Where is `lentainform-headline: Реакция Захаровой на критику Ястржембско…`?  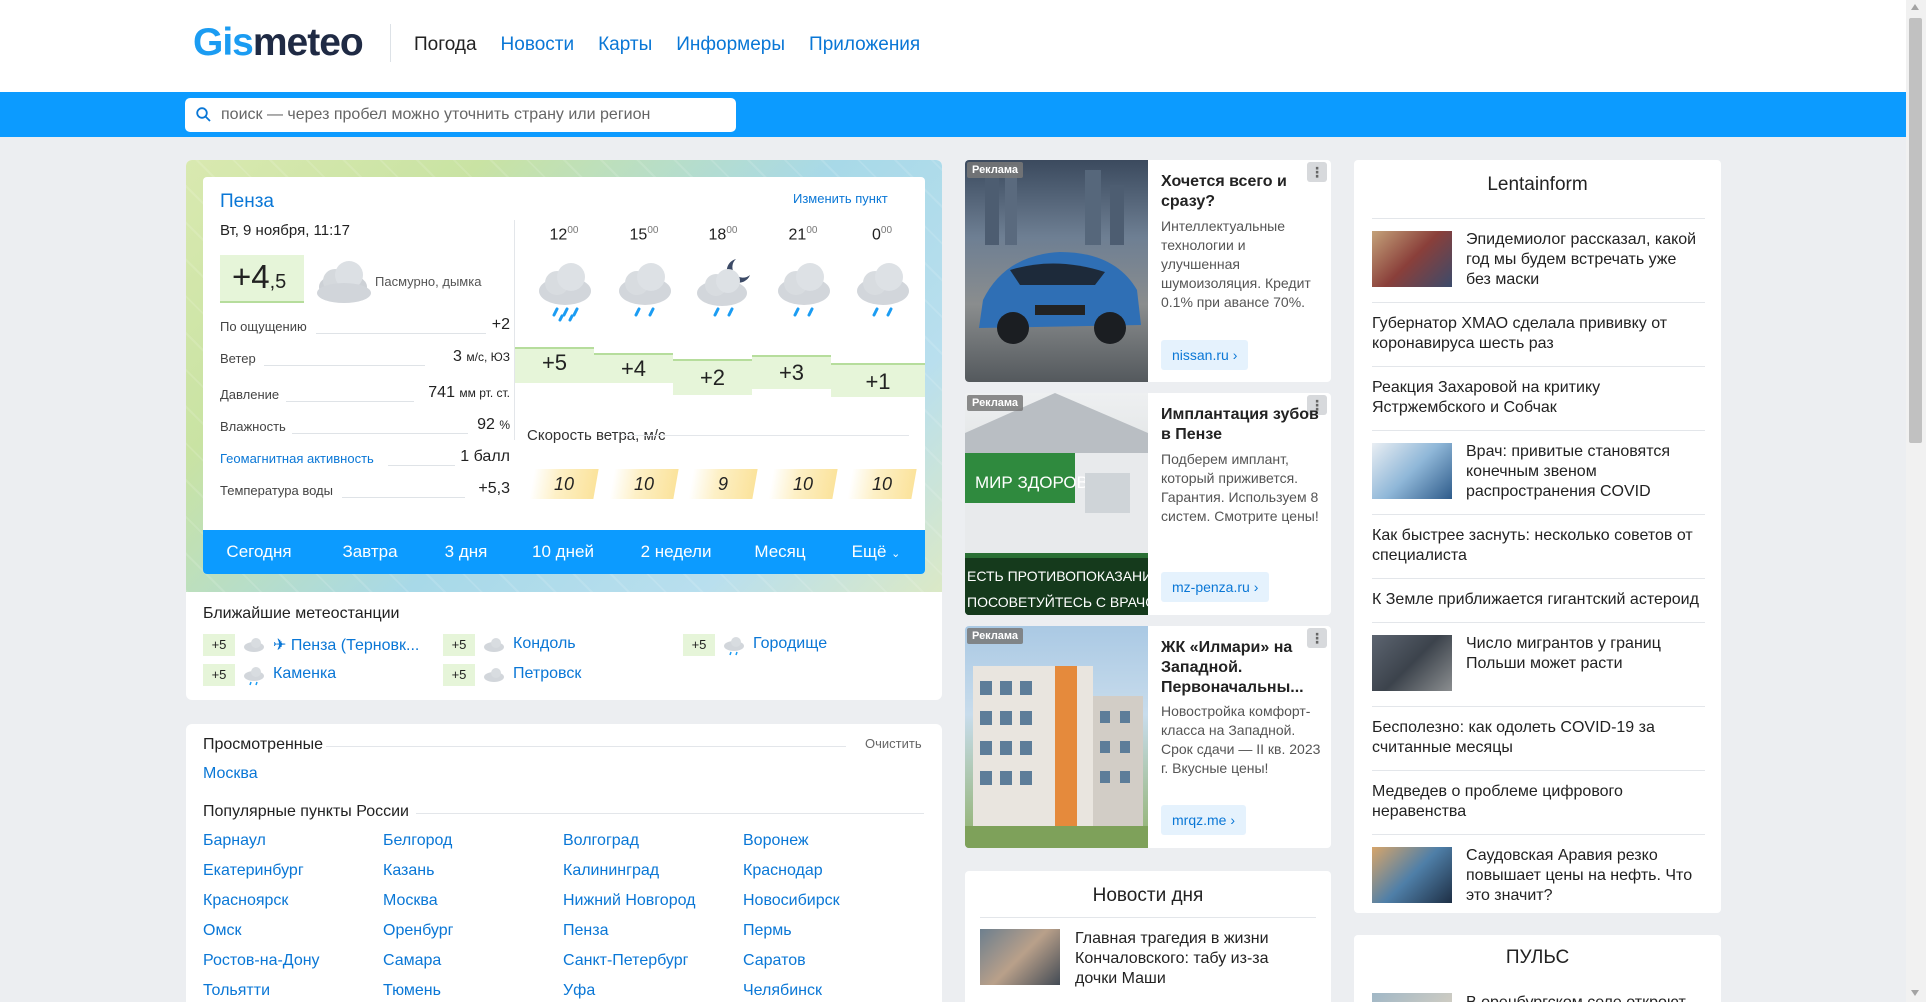
lentainform-headline: Реакция Захаровой на критику Ястржембско… is located at coordinates (1538, 398).